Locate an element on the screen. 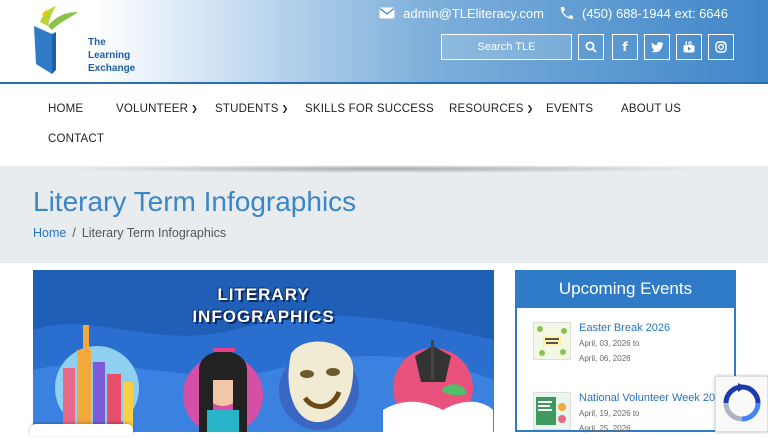  youtube-icon is located at coordinates (689, 47).